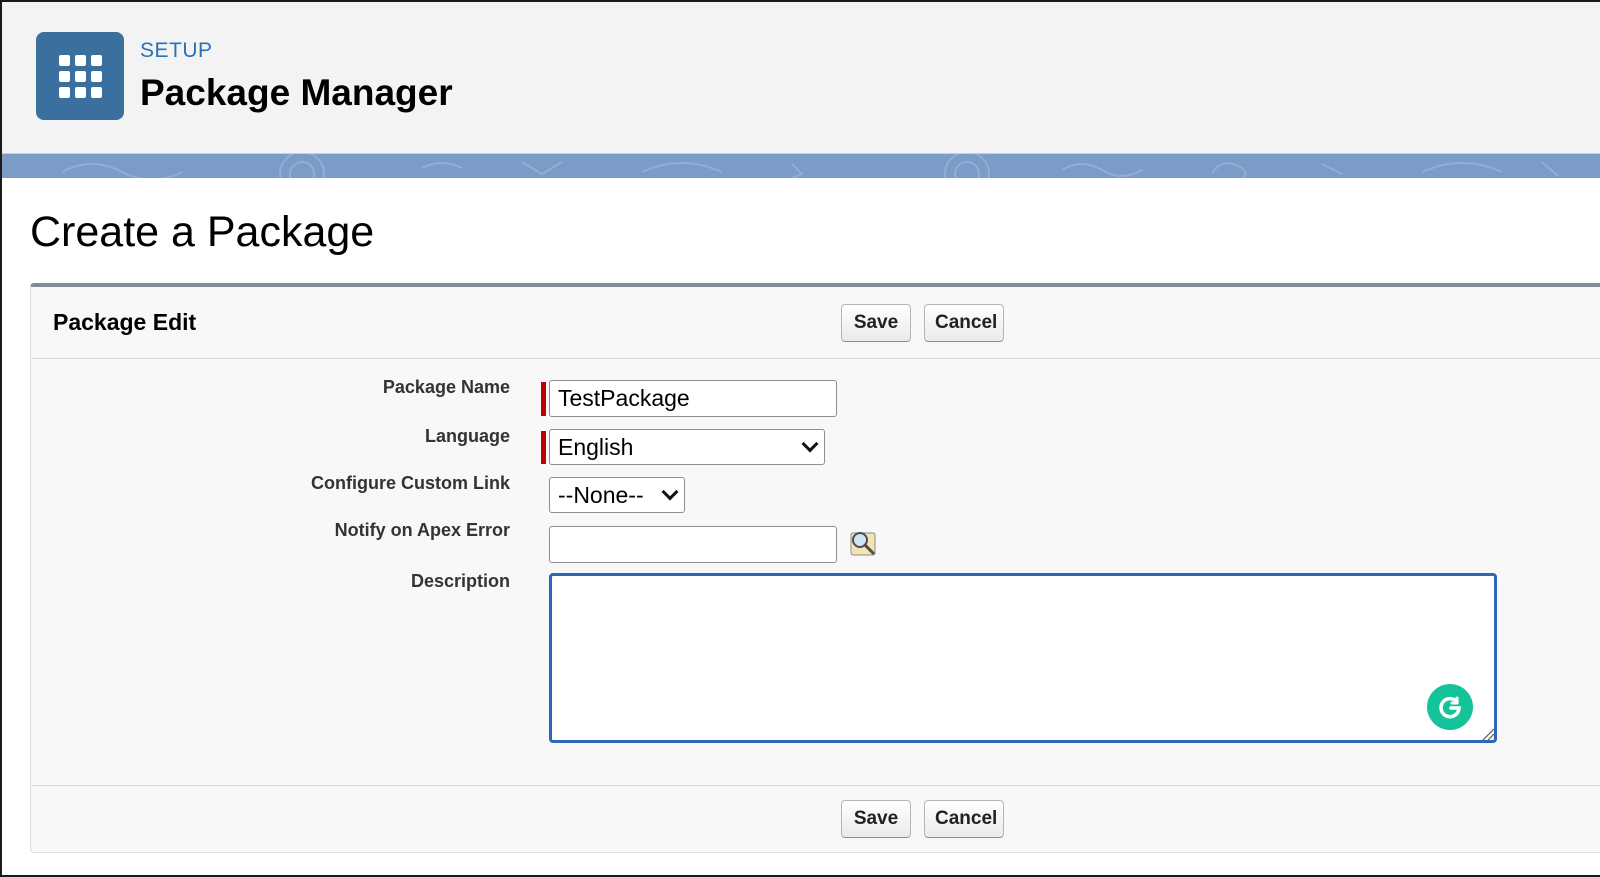  What do you see at coordinates (422, 530) in the screenshot?
I see `apex-error-label: Notify on Apex Error` at bounding box center [422, 530].